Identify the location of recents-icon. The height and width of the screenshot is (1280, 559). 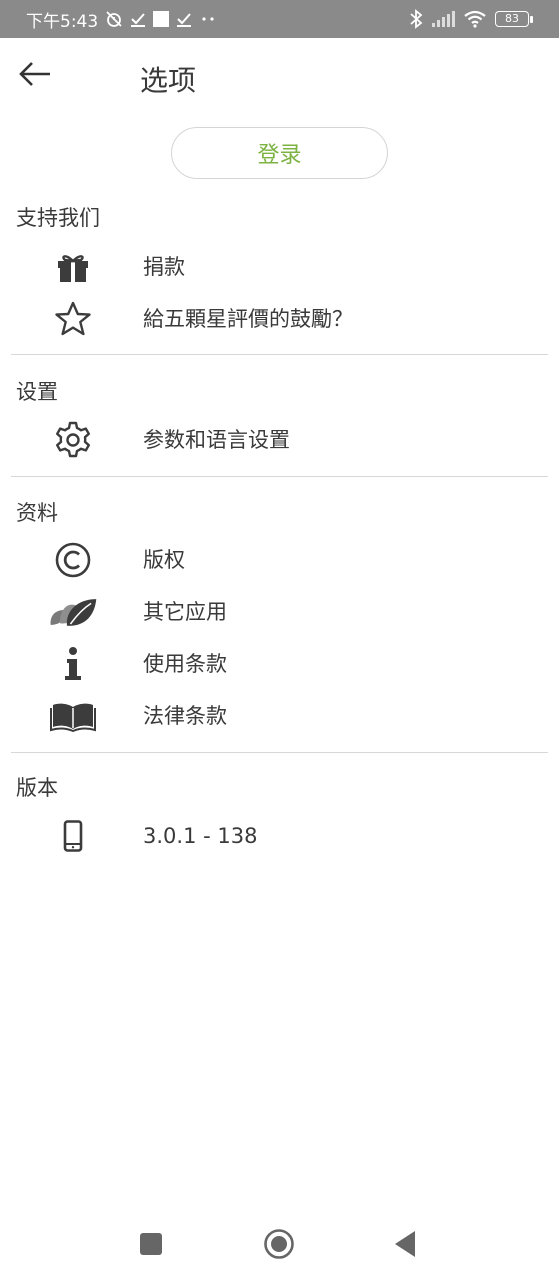
(151, 1244).